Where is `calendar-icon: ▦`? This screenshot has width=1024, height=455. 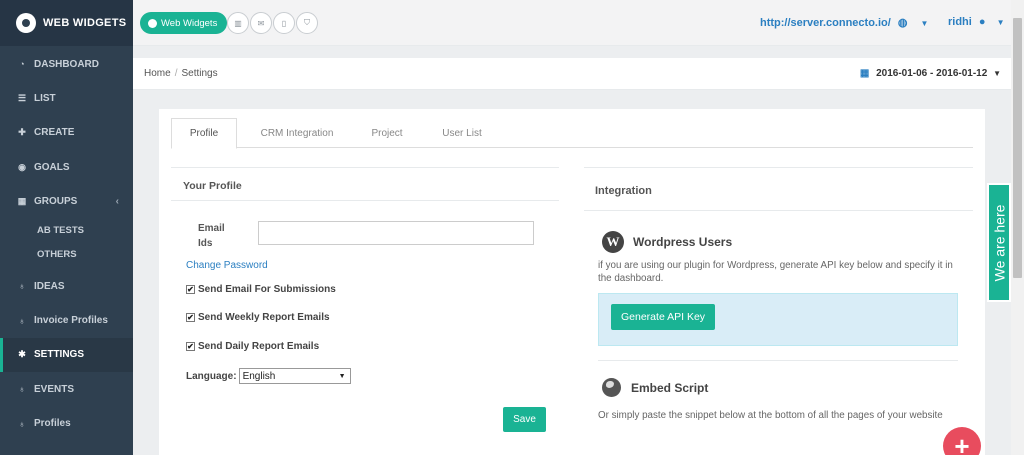 calendar-icon: ▦ is located at coordinates (864, 73).